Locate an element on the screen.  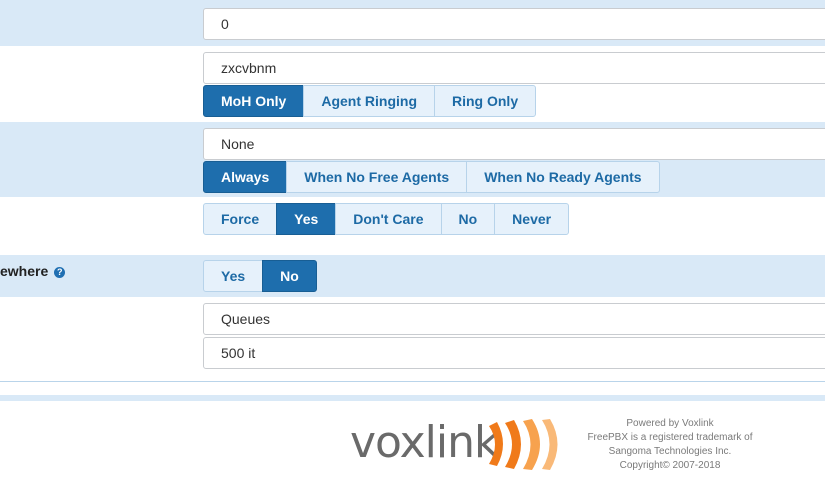
yes-no-button-group: Yes No is located at coordinates (260, 276).